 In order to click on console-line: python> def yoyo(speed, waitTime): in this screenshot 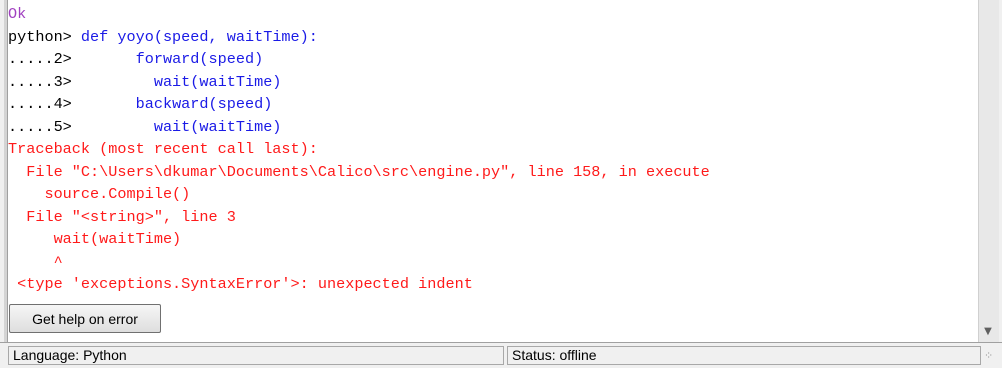, I will do `click(359, 37)`.